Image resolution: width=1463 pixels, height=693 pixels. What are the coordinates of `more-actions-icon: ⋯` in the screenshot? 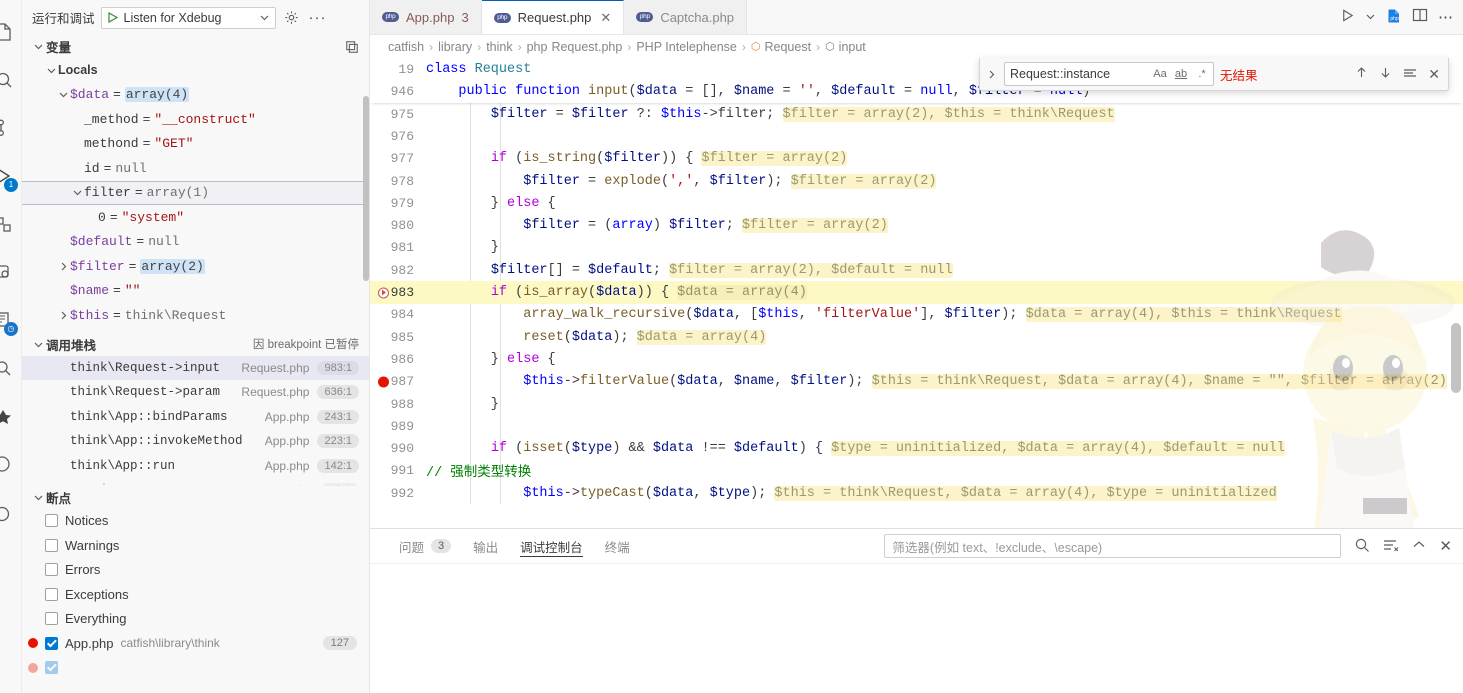 It's located at (1446, 17).